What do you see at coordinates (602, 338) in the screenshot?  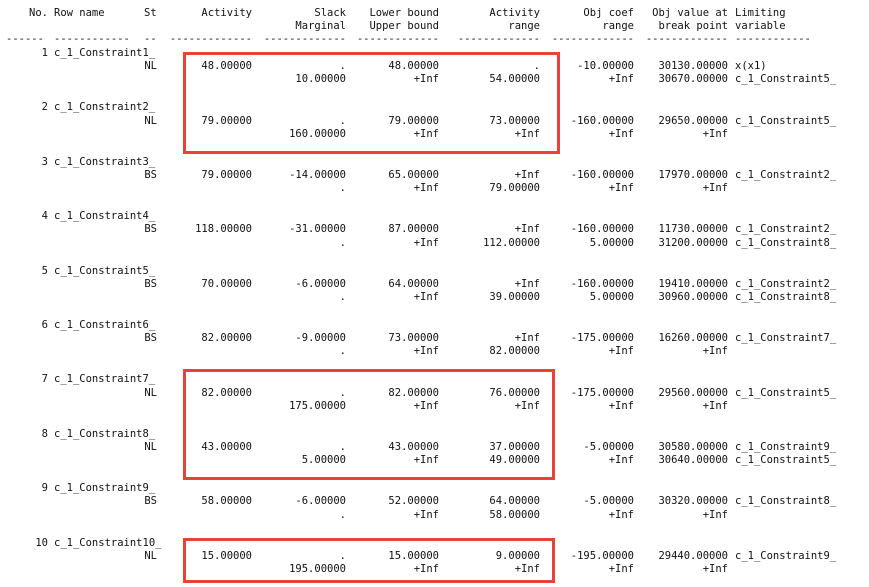 I see `row-obj-coef-low: -175.00000` at bounding box center [602, 338].